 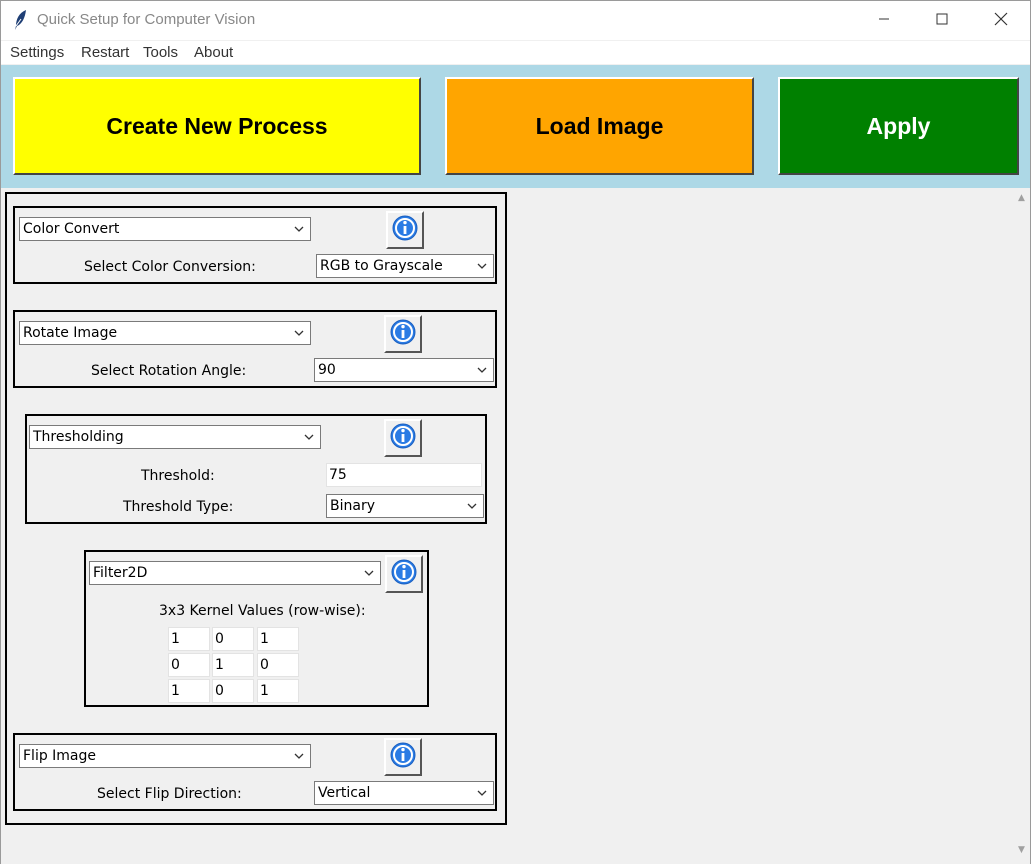 What do you see at coordinates (344, 793) in the screenshot?
I see `flip-direction-value: Vertical` at bounding box center [344, 793].